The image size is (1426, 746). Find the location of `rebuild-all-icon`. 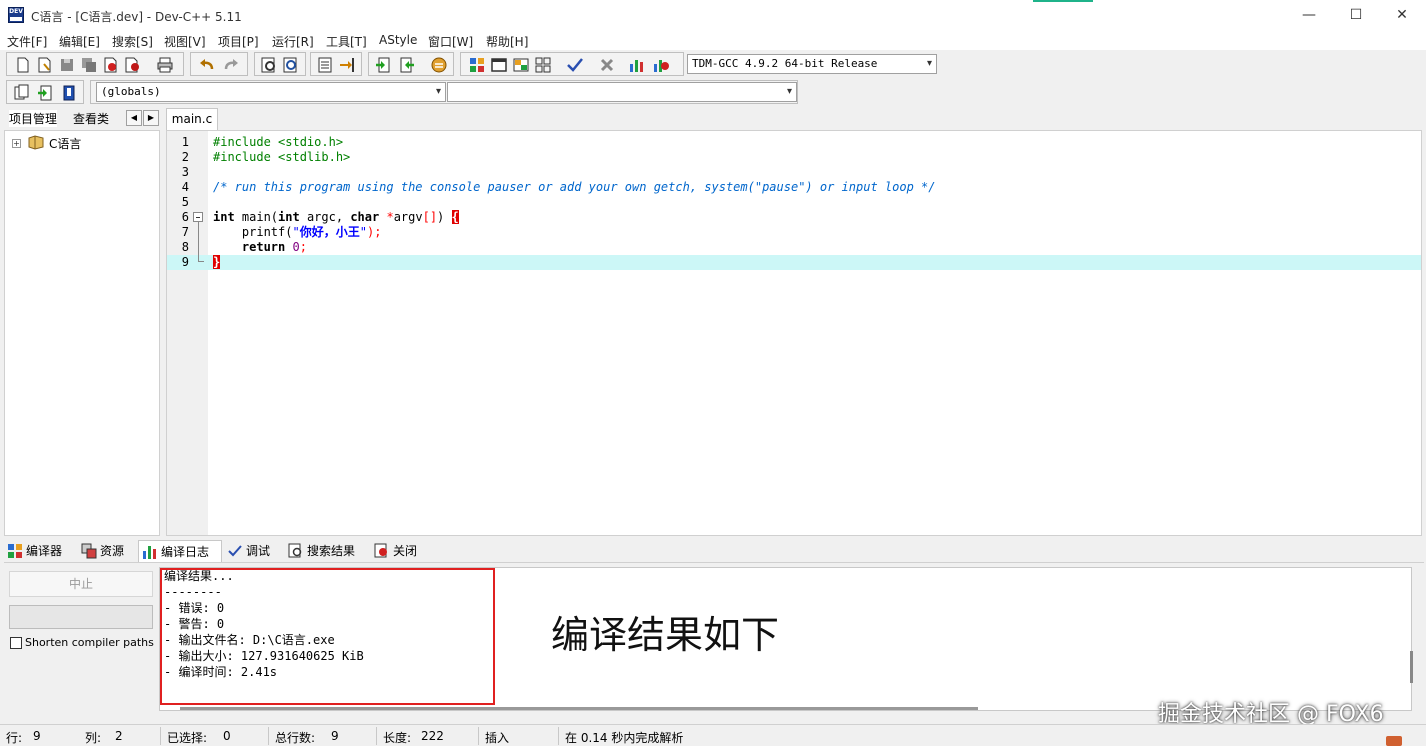

rebuild-all-icon is located at coordinates (543, 65).